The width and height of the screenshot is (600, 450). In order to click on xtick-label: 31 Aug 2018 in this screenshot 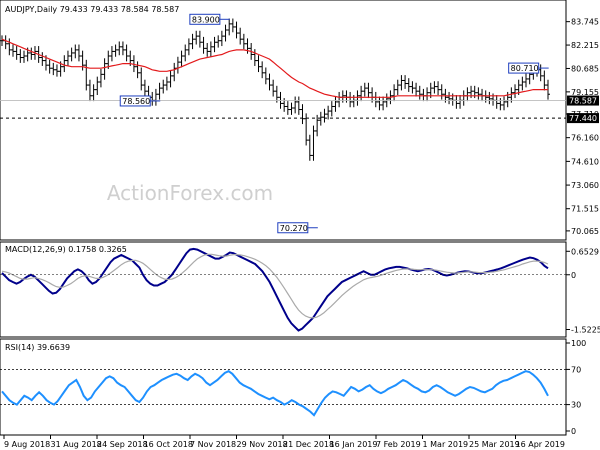, I will do `click(76, 444)`.